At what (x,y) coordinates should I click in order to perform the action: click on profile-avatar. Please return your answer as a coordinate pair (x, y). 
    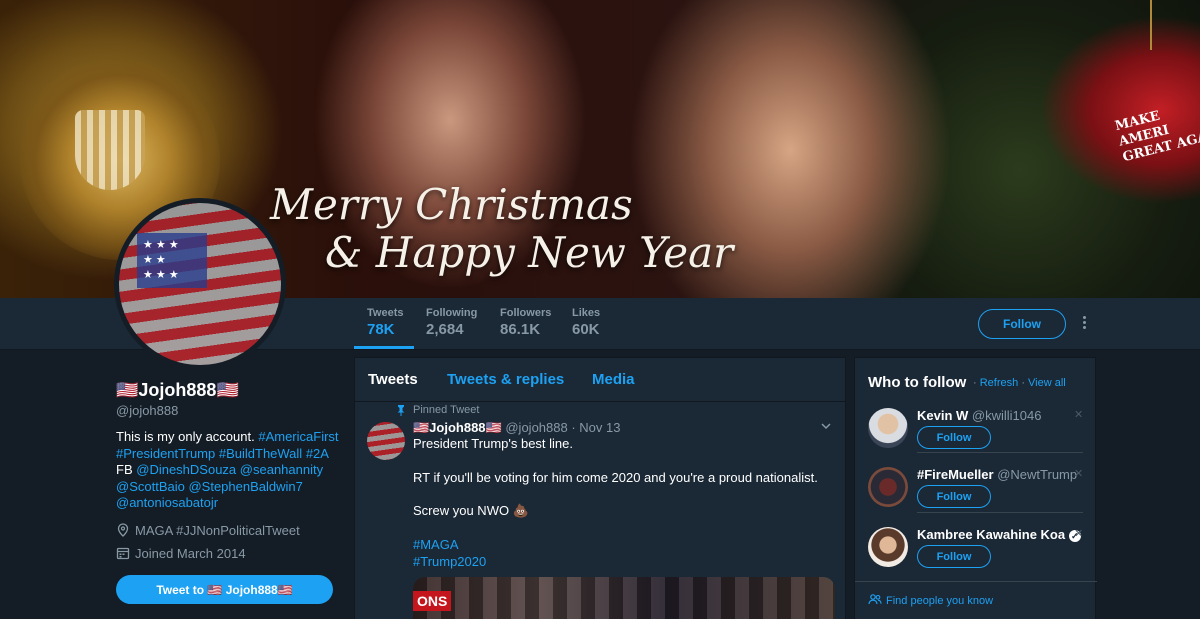
    Looking at the image, I should click on (200, 284).